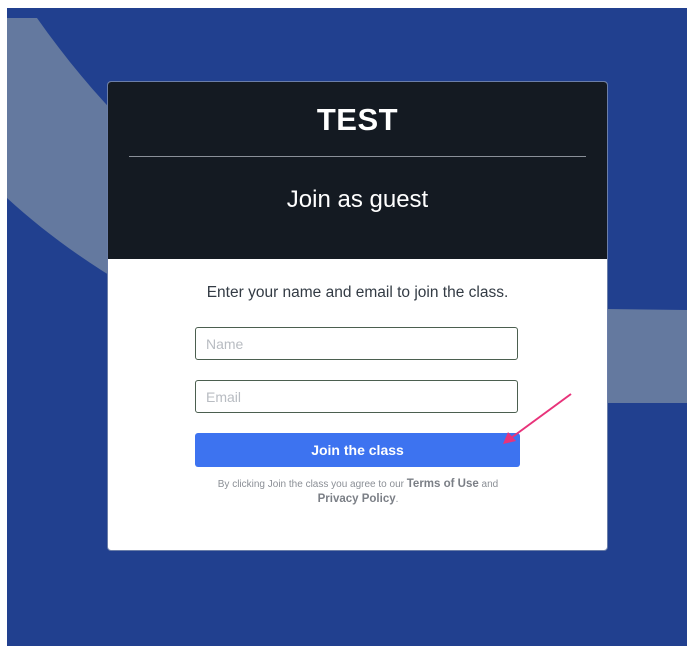  I want to click on header-divider, so click(357, 156).